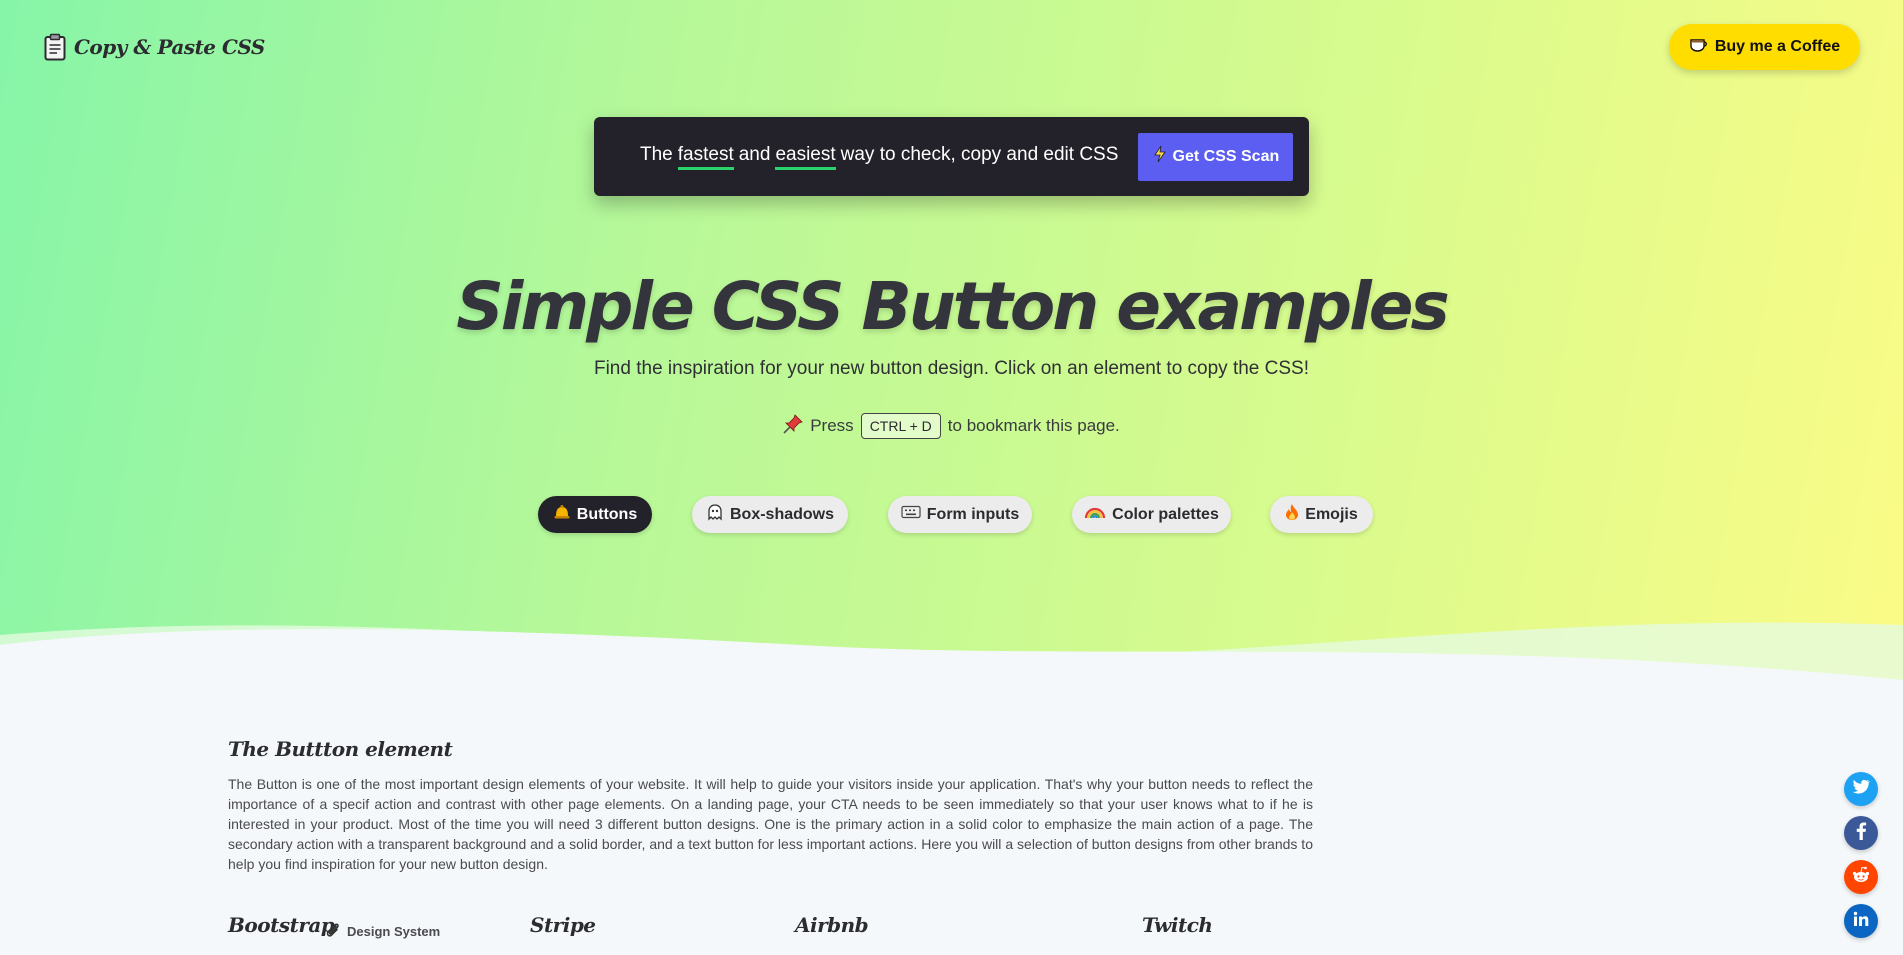 This screenshot has height=955, width=1903. What do you see at coordinates (1226, 156) in the screenshot?
I see `get-css-scan-label: Get CSS Scan` at bounding box center [1226, 156].